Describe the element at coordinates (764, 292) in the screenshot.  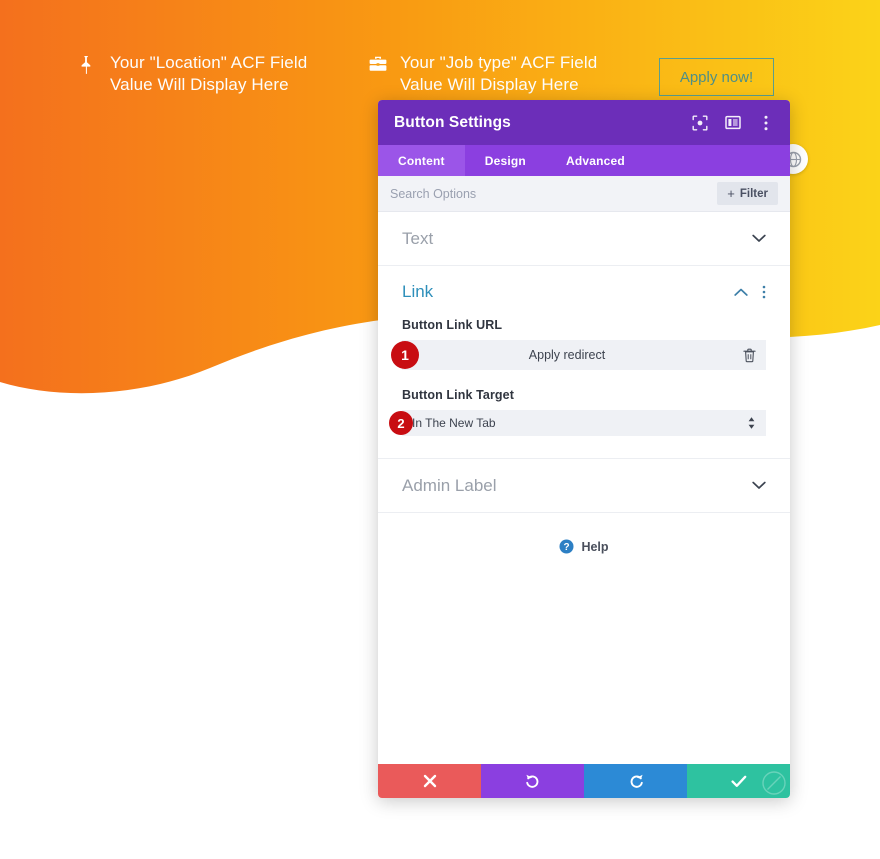
I see `link-options-vertical-dots-icon` at that location.